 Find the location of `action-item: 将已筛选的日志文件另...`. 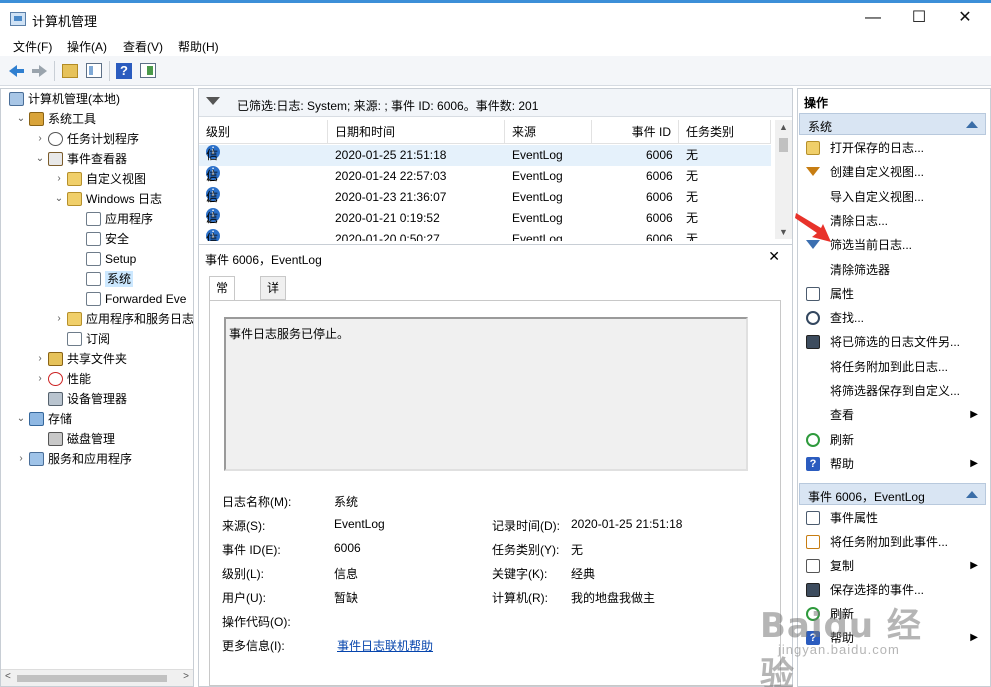

action-item: 将已筛选的日志文件另... is located at coordinates (893, 342).